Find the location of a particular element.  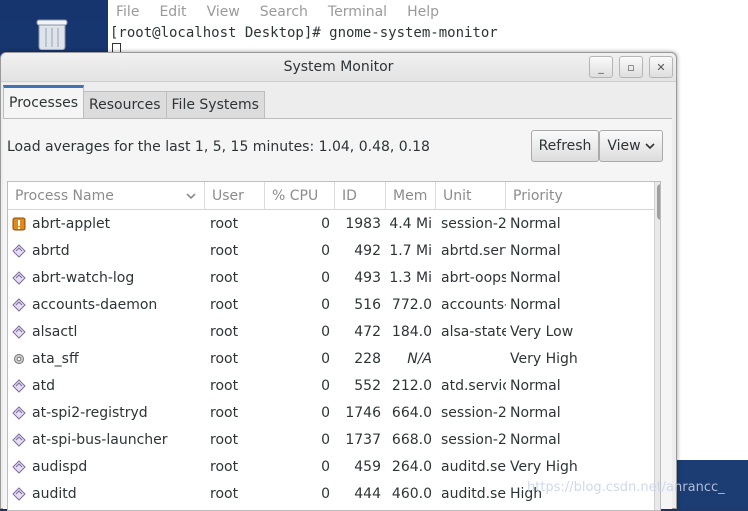

process-name: at-spi2-registryd is located at coordinates (90, 412).